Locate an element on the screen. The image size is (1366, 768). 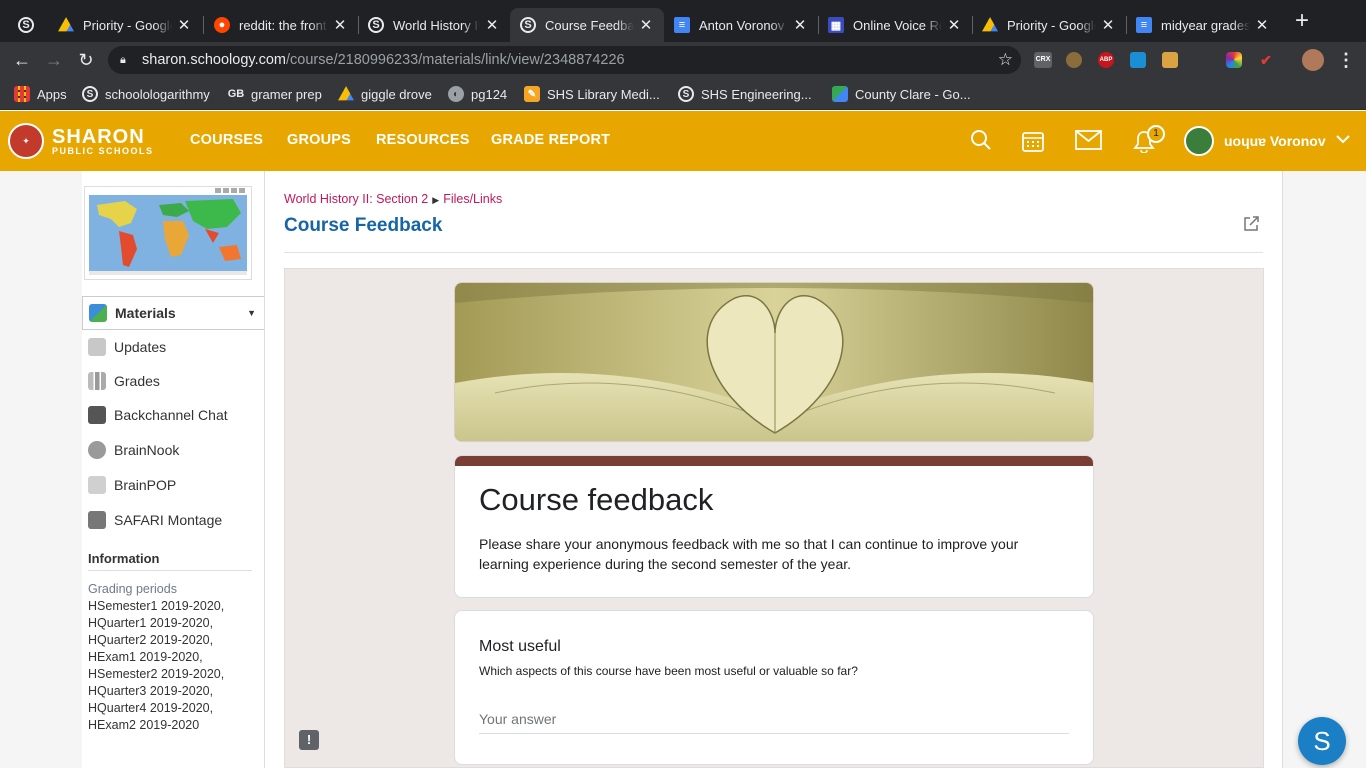
crx-extension-icon: CRX is located at coordinates (1043, 60).